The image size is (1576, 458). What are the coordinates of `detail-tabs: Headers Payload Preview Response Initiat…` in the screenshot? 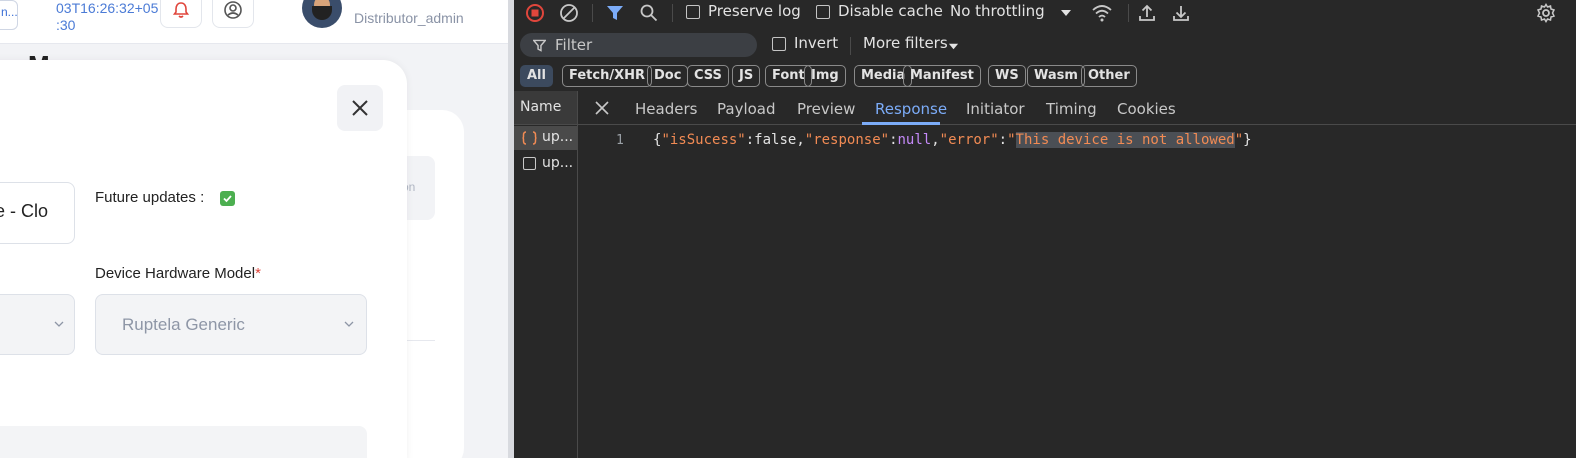 It's located at (1077, 108).